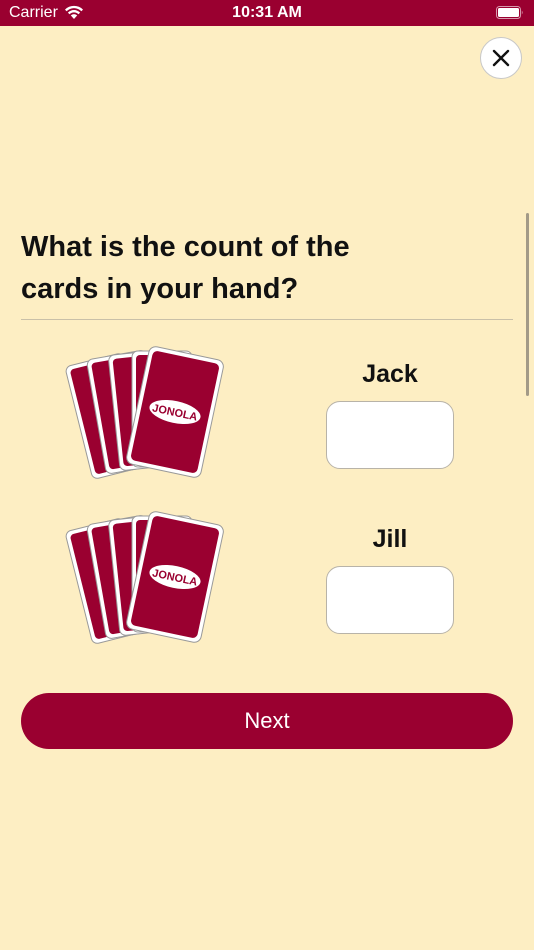  Describe the element at coordinates (267, 319) in the screenshot. I see `divider` at that location.